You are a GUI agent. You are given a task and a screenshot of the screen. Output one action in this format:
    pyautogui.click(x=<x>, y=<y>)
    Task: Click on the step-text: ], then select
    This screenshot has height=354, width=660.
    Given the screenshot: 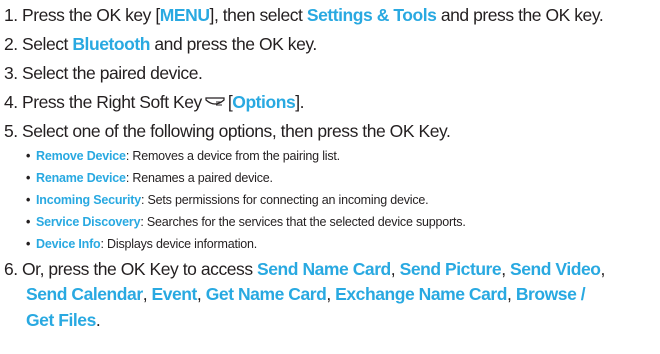 What is the action you would take?
    pyautogui.click(x=258, y=15)
    